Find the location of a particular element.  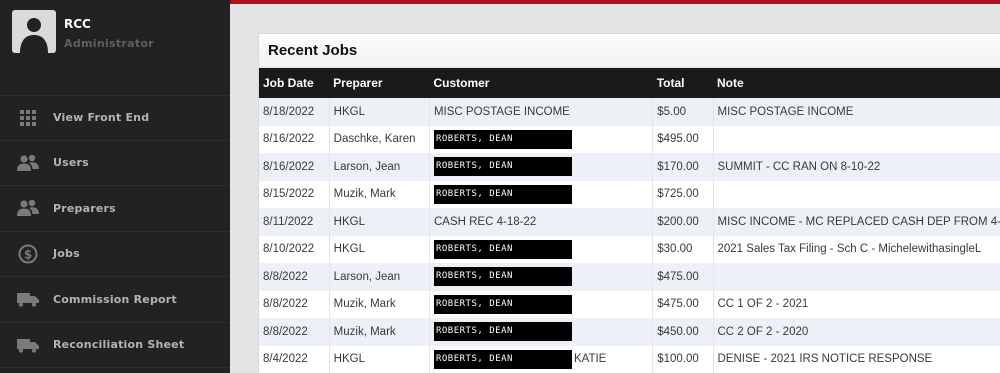

grid-icon is located at coordinates (28, 118).